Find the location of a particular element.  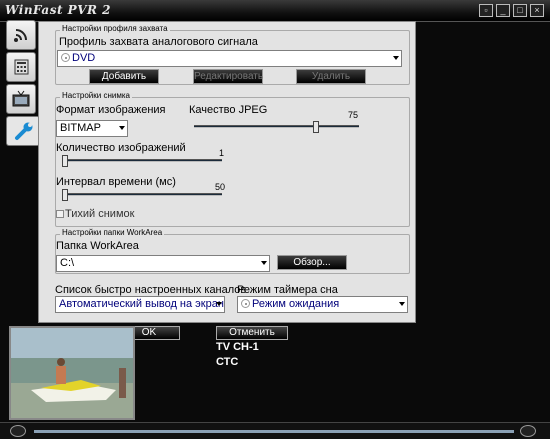

app-title: WinFast PVR 2 is located at coordinates (58, 10).